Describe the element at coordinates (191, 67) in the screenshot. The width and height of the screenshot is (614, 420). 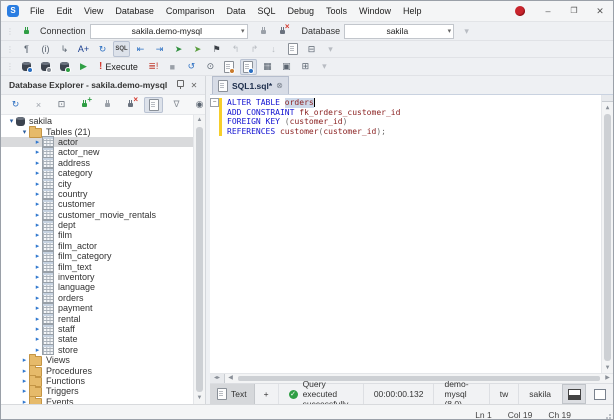
I see `query-history-icon: ↺` at that location.